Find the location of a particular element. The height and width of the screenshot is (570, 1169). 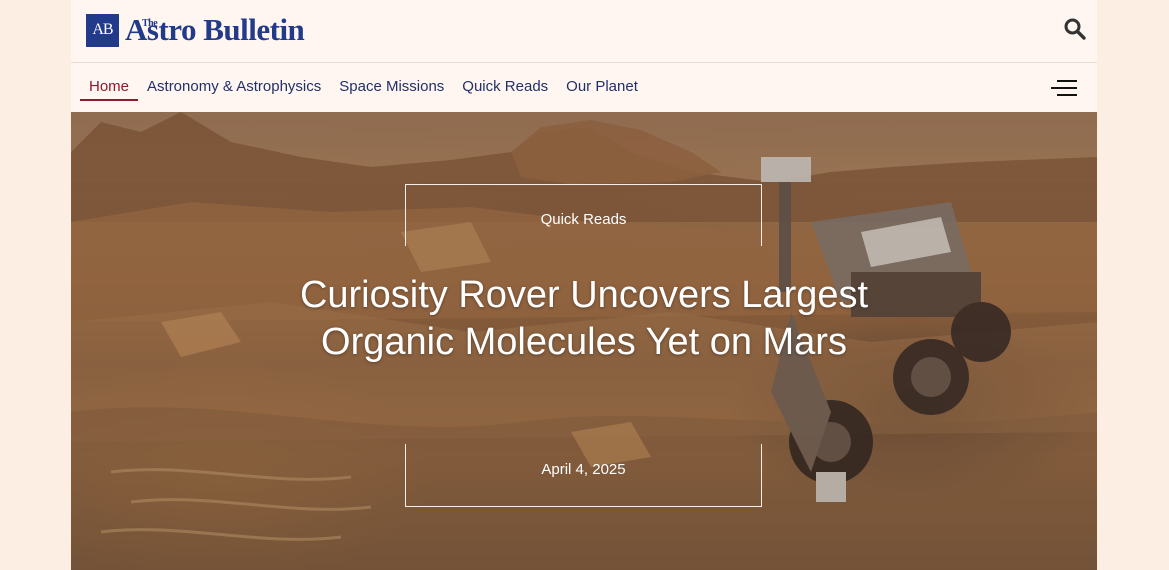

hero-category-link: Quick Reads is located at coordinates (583, 219).